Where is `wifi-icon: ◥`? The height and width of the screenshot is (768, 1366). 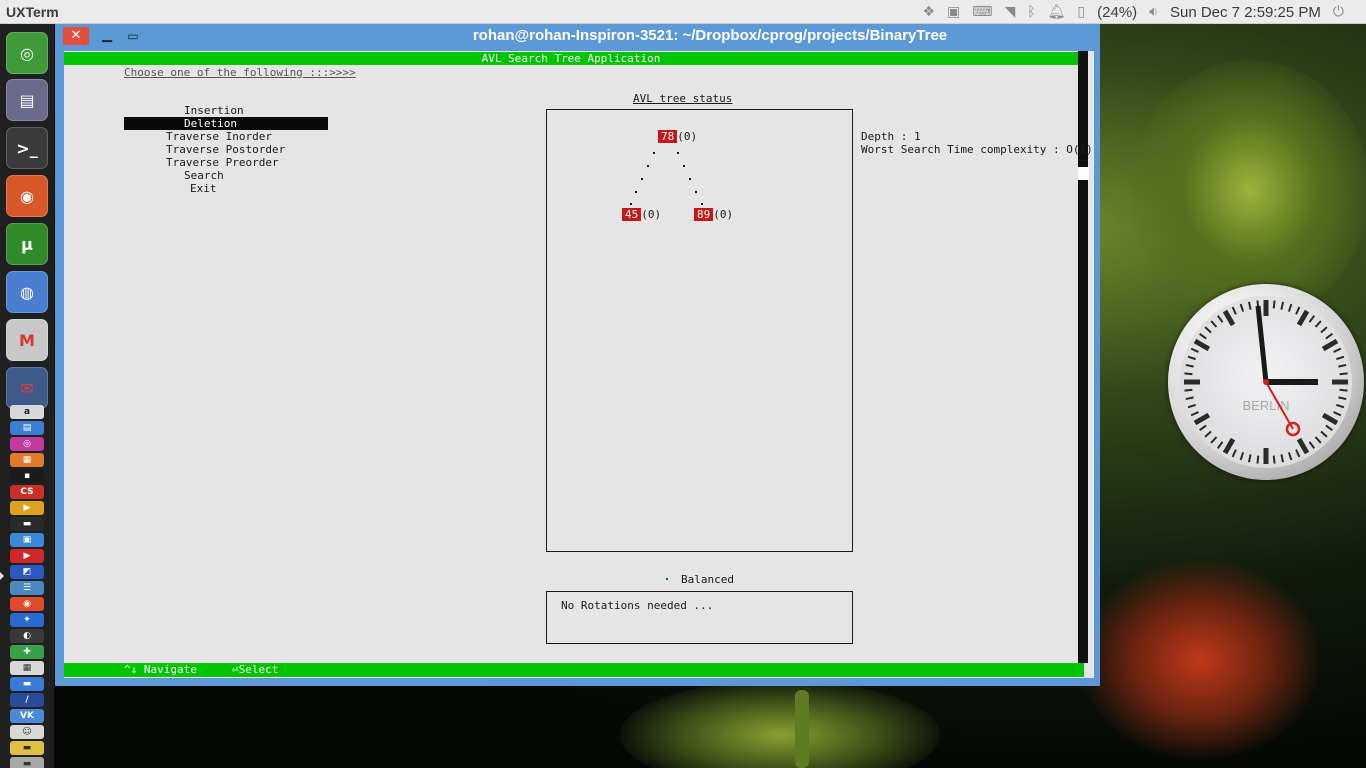
wifi-icon: ◥ is located at coordinates (1009, 12).